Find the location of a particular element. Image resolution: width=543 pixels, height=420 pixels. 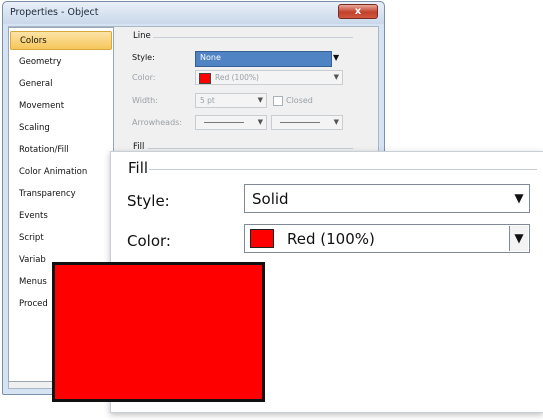

arrowhead-end-select: ▼ is located at coordinates (307, 122).